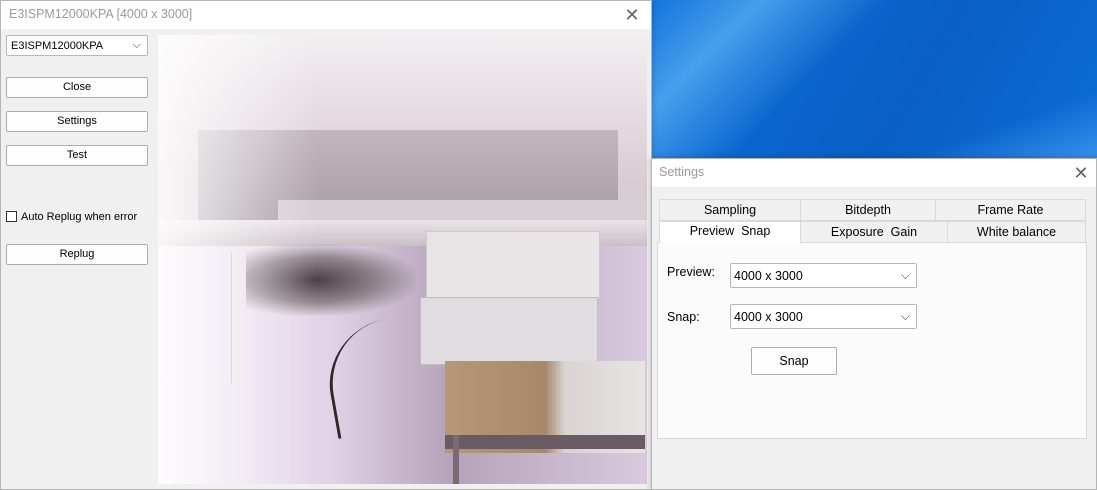 The width and height of the screenshot is (1097, 490). What do you see at coordinates (11, 216) in the screenshot?
I see `auto-replug-checkbox` at bounding box center [11, 216].